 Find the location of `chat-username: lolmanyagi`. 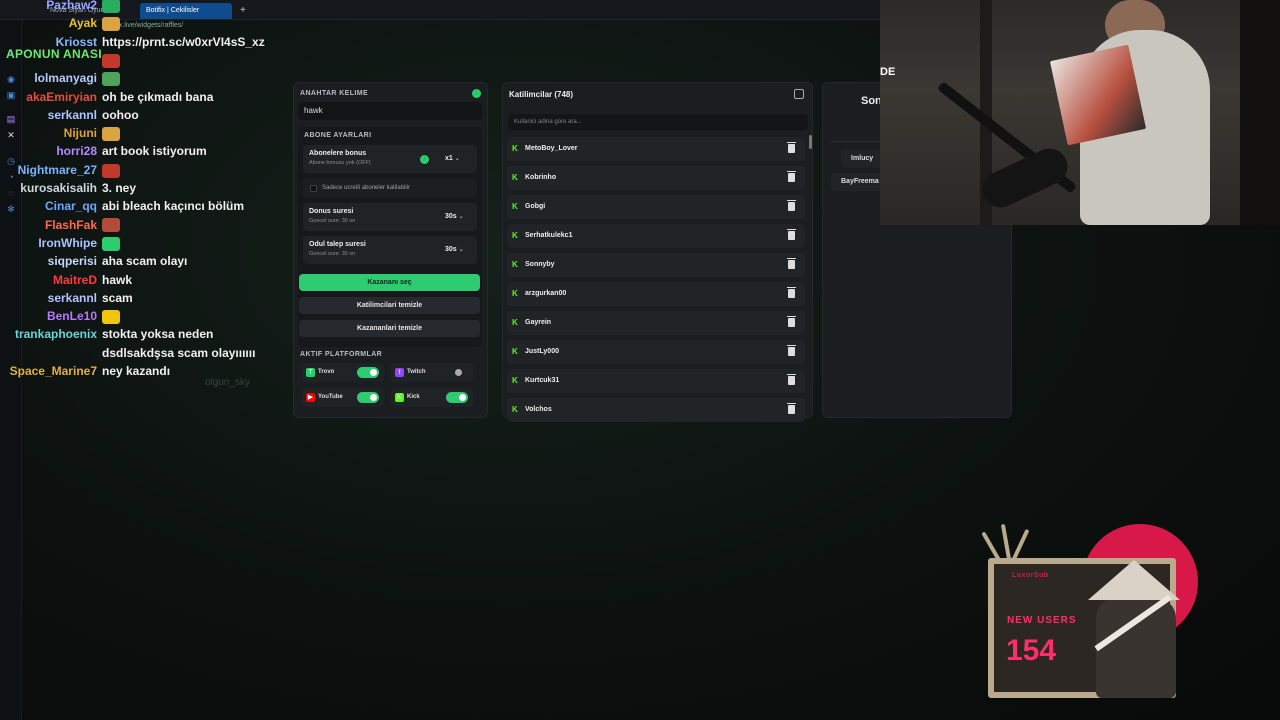

chat-username: lolmanyagi is located at coordinates (65, 78).